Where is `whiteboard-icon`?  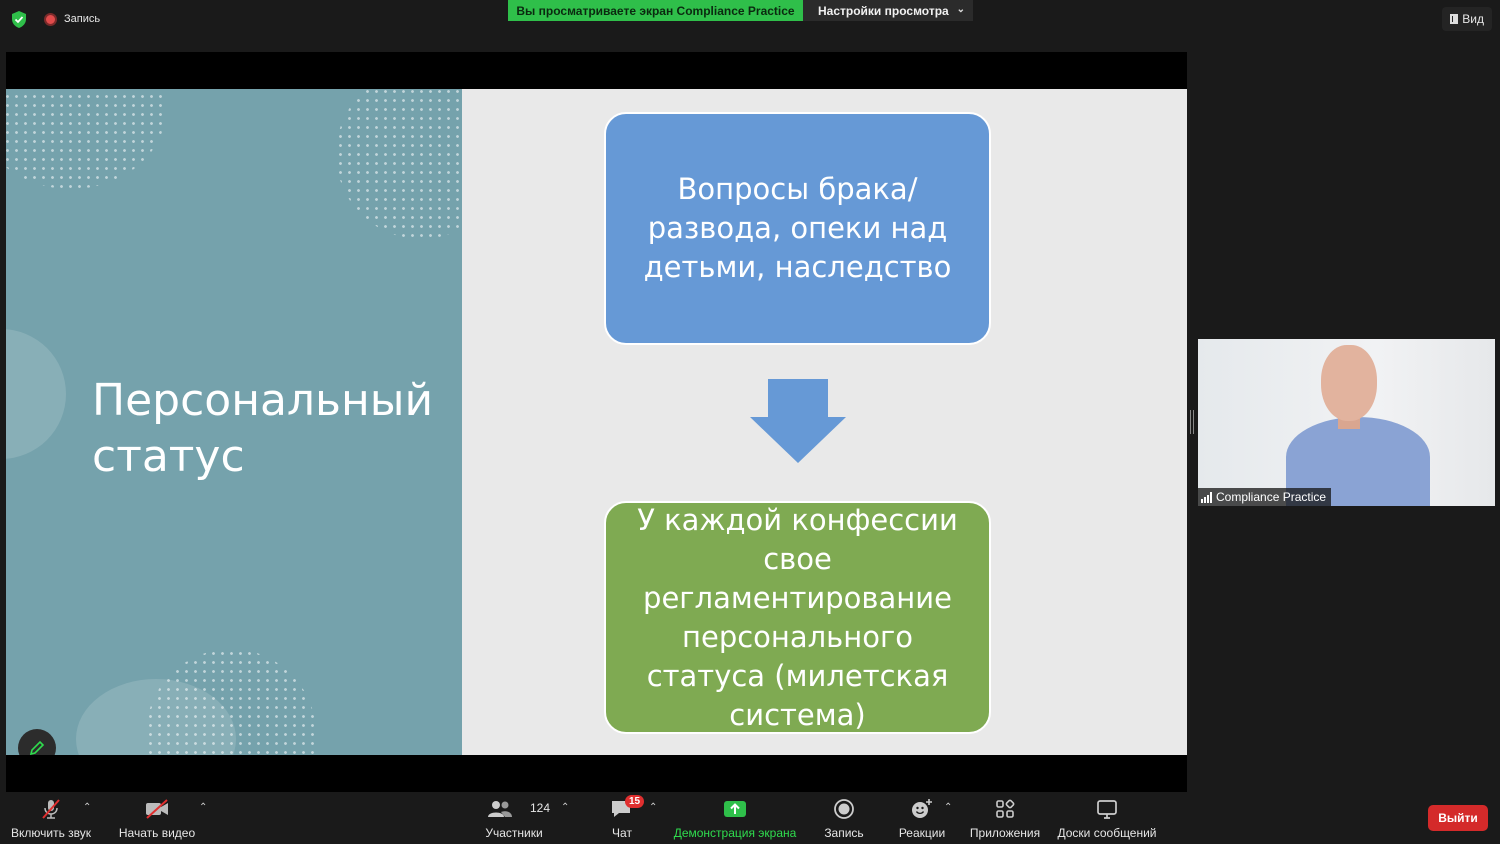
whiteboard-icon is located at coordinates (1107, 809).